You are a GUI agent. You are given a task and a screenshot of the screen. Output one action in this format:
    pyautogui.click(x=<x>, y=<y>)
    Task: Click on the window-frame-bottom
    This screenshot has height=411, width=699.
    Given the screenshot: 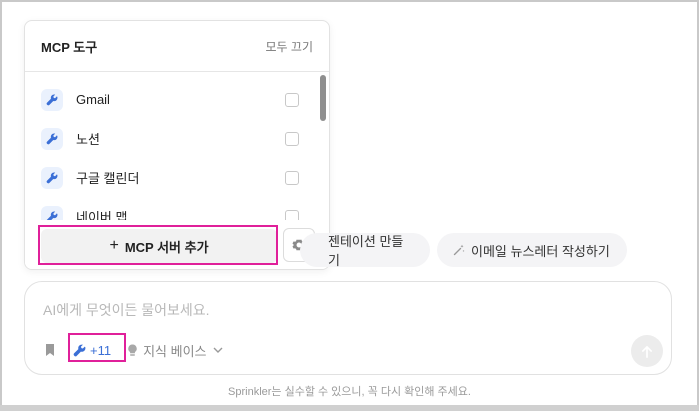 What is the action you would take?
    pyautogui.click(x=349, y=408)
    